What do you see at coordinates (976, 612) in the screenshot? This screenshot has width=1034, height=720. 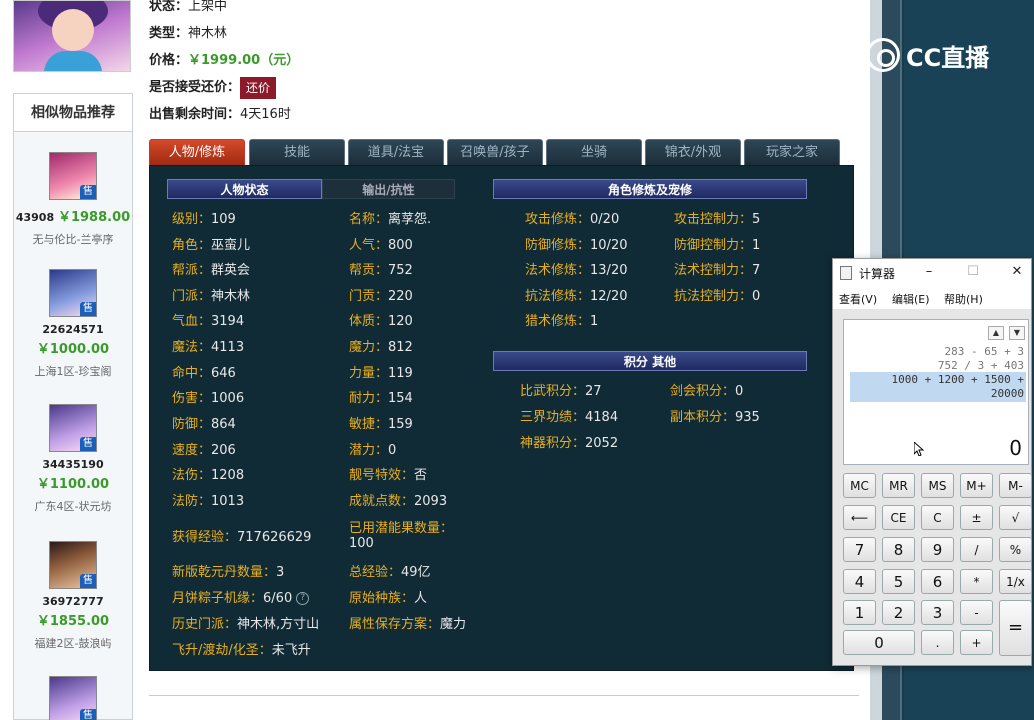 I see `key-subtract-button: -` at bounding box center [976, 612].